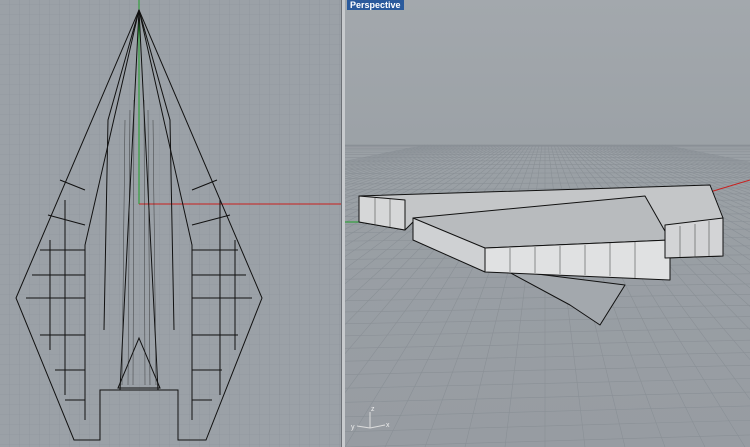 The image size is (750, 447). I want to click on gizmo-z-label: z, so click(373, 409).